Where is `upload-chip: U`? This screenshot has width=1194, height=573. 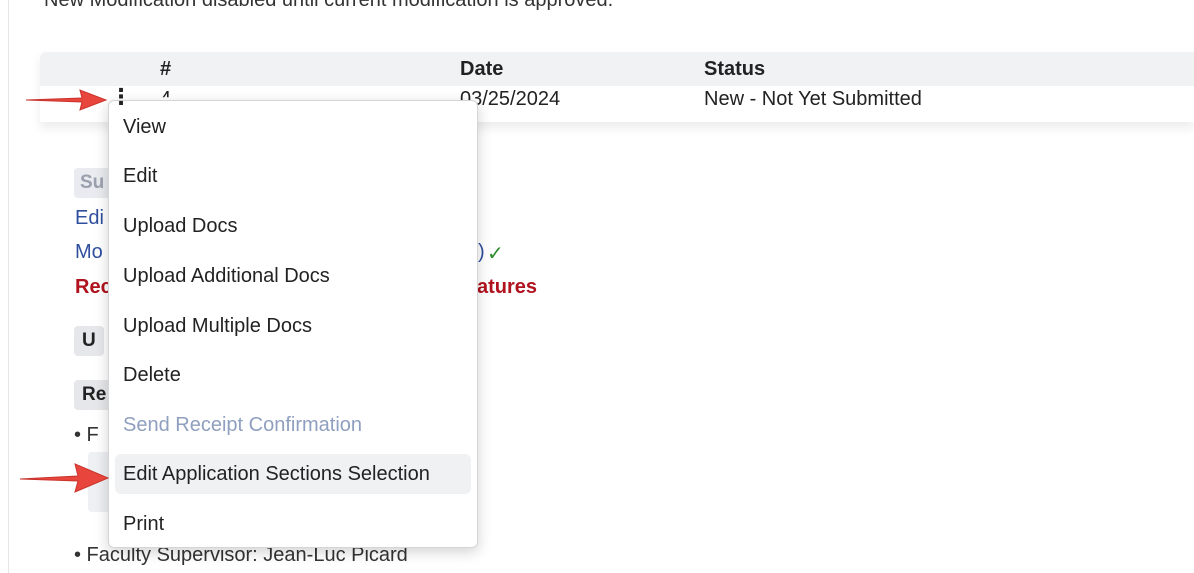
upload-chip: U is located at coordinates (89, 341).